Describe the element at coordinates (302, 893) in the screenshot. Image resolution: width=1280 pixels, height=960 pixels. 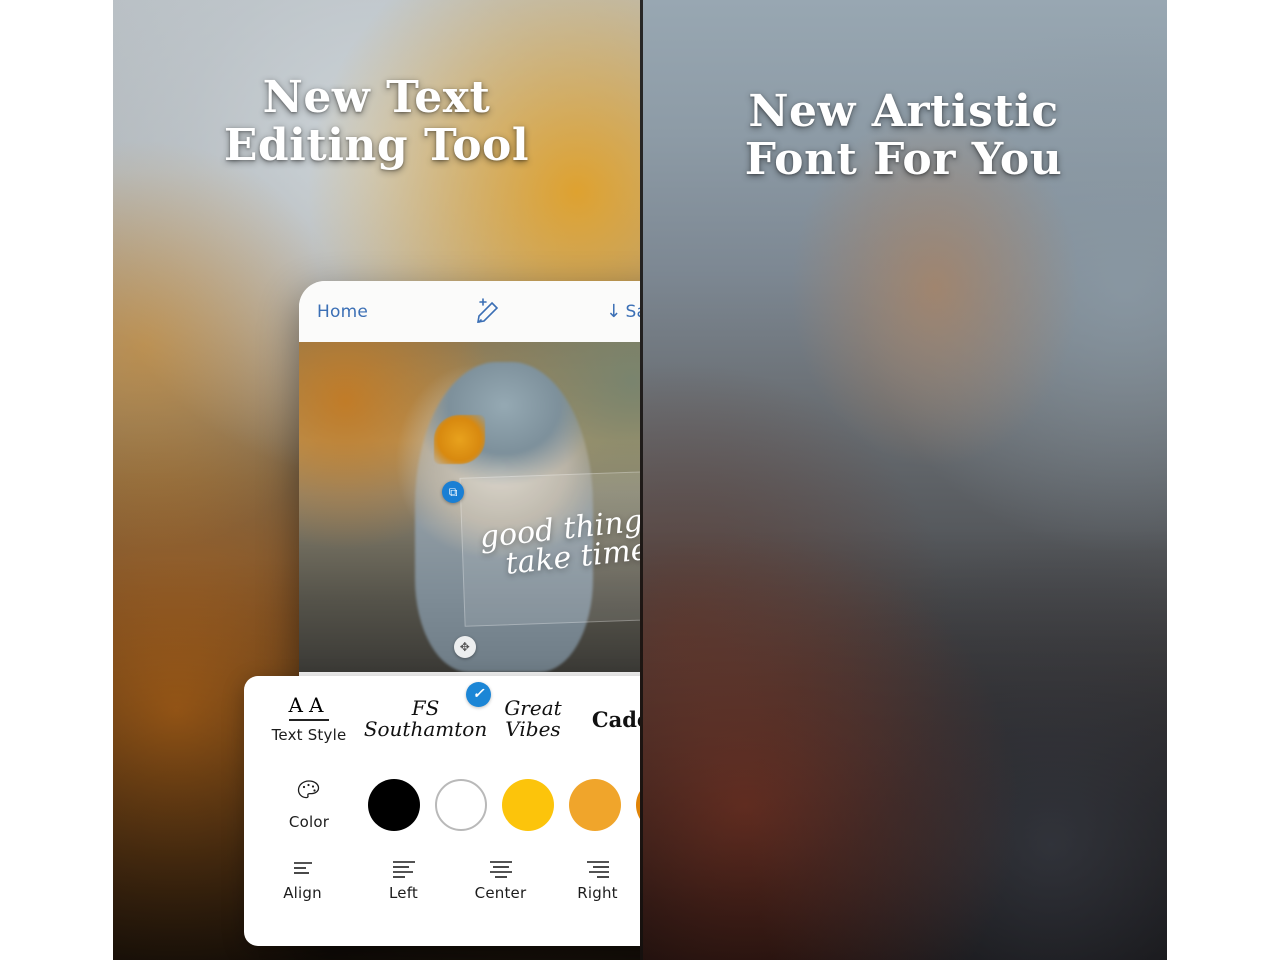
I see `align-label: Align` at that location.